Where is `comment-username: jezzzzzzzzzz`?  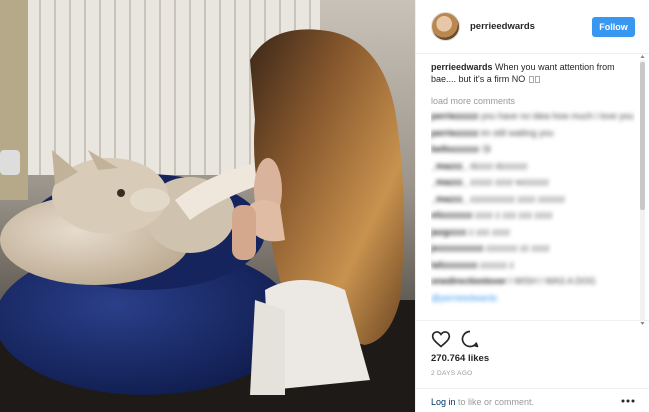 comment-username: jezzzzzzzzzz is located at coordinates (457, 248).